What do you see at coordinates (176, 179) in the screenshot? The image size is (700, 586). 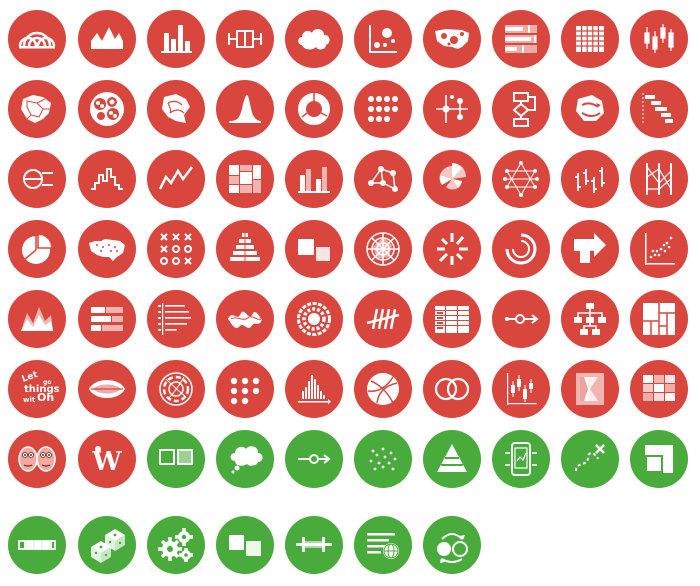 I see `line-graph-icon` at bounding box center [176, 179].